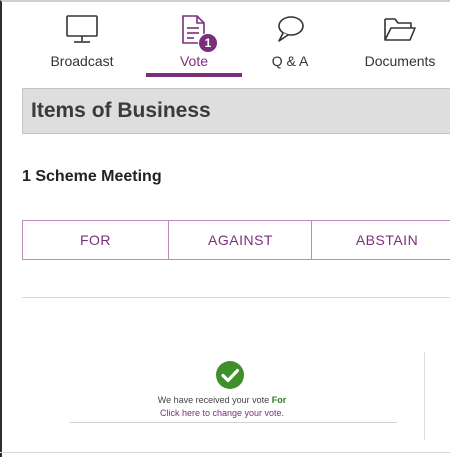 Image resolution: width=450 pixels, height=457 pixels. Describe the element at coordinates (236, 111) in the screenshot. I see `items-of-business-header: Items of Business` at that location.